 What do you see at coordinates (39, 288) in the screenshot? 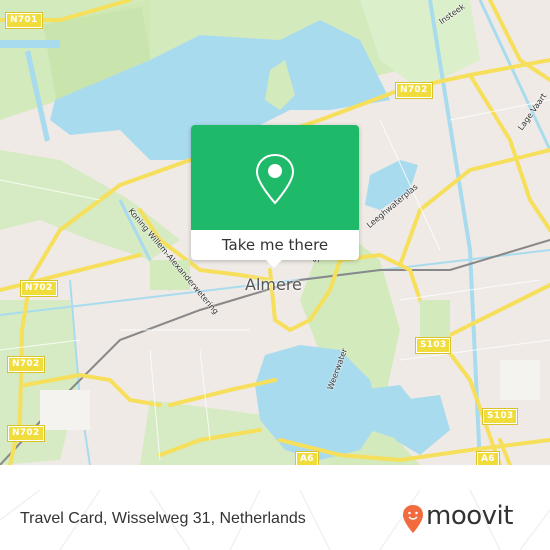
I see `road-label-n702-w1: N702` at bounding box center [39, 288].